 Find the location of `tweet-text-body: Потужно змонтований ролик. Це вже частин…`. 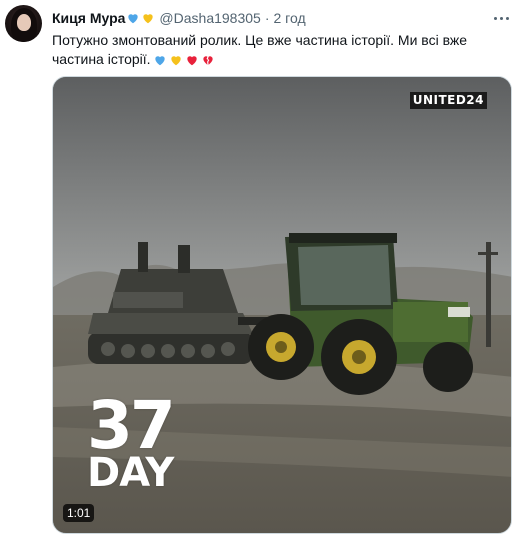

tweet-text-body: Потужно змонтований ролик. Це вже частин… is located at coordinates (260, 49).